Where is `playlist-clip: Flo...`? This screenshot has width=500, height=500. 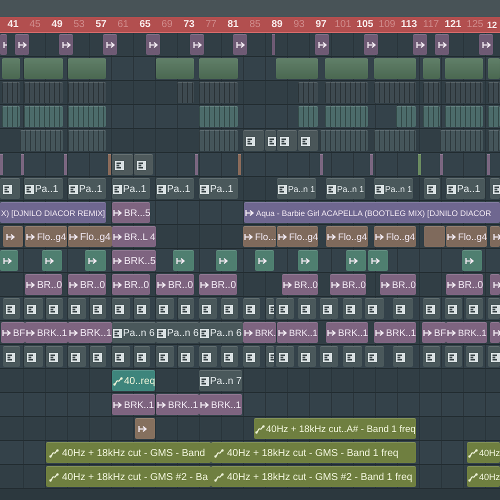
playlist-clip: Flo... is located at coordinates (259, 236).